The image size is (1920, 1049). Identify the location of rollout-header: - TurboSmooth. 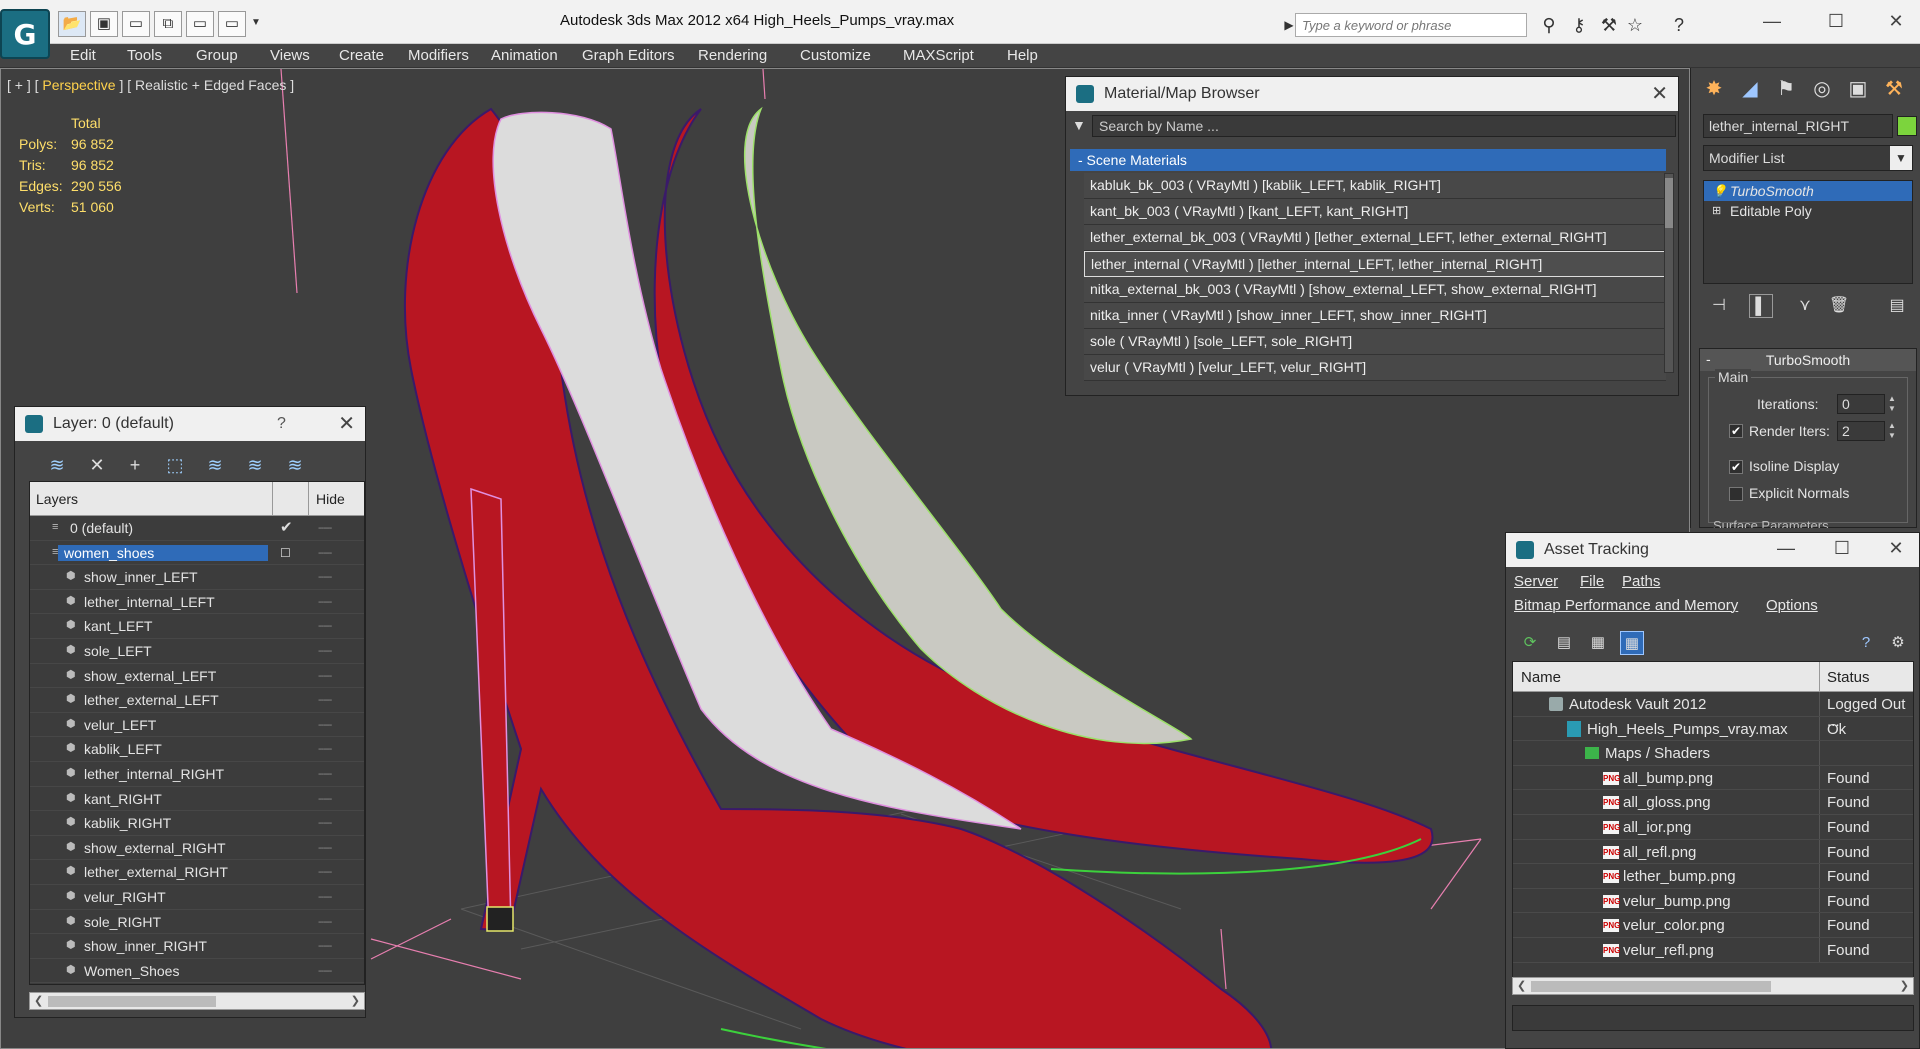
(1808, 360).